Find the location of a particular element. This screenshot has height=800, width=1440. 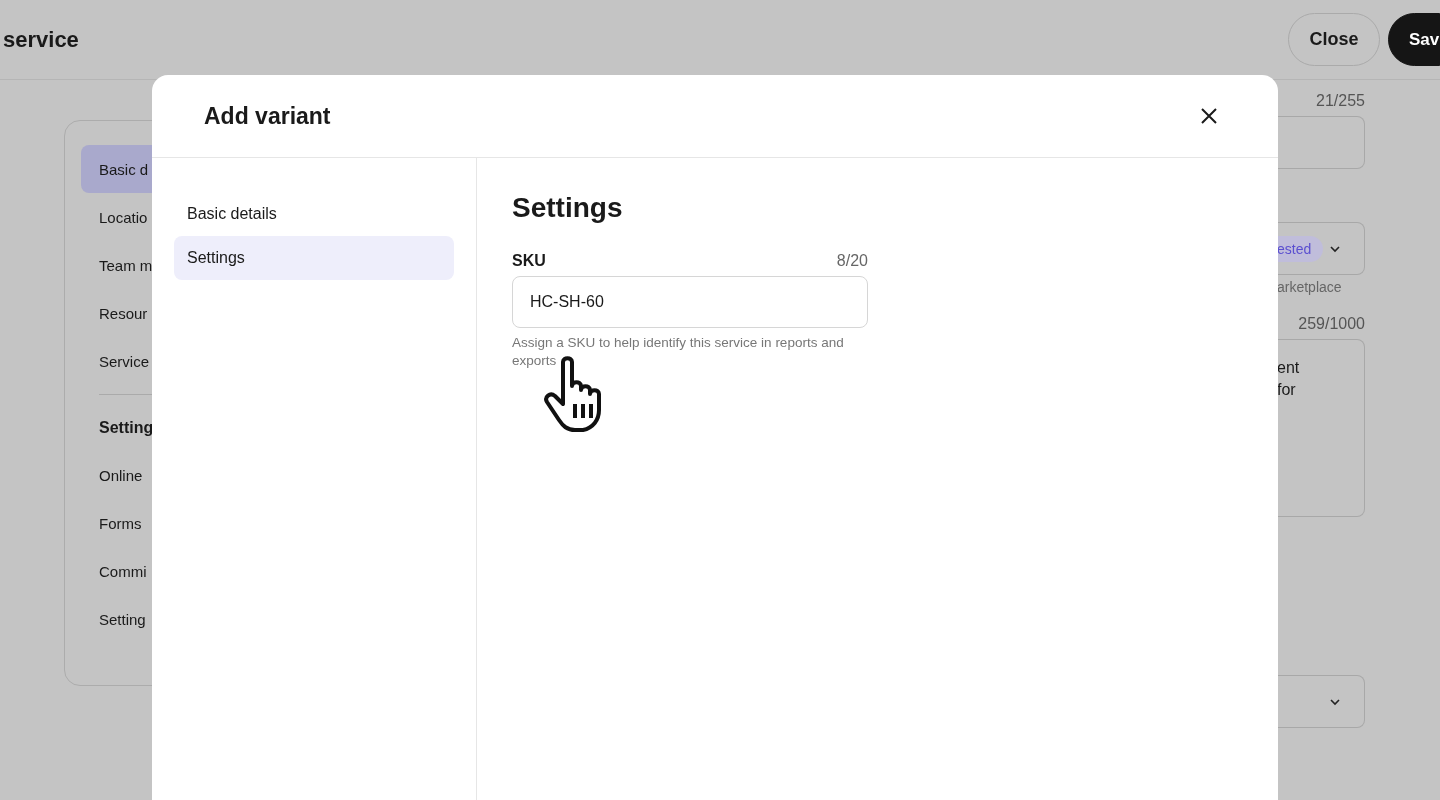

section-heading: Settings is located at coordinates (568, 208).